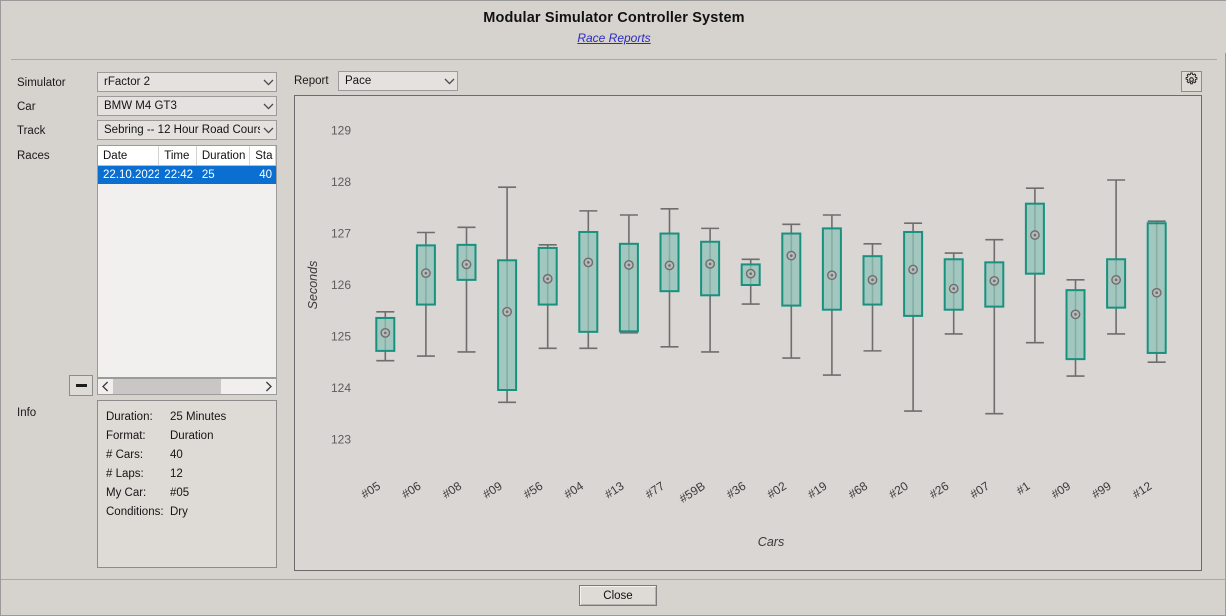 The height and width of the screenshot is (616, 1226). Describe the element at coordinates (140, 106) in the screenshot. I see `car-select-value: BMW M4 GT3` at that location.